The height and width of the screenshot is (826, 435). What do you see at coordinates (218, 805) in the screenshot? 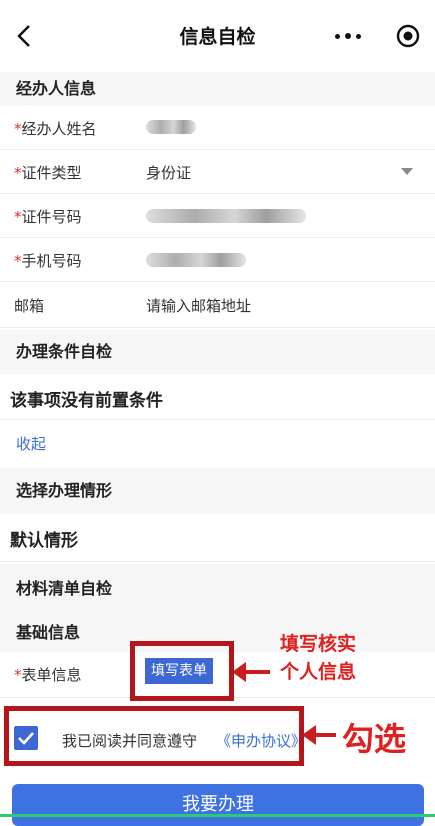
I see `submit-button: 我要办理` at bounding box center [218, 805].